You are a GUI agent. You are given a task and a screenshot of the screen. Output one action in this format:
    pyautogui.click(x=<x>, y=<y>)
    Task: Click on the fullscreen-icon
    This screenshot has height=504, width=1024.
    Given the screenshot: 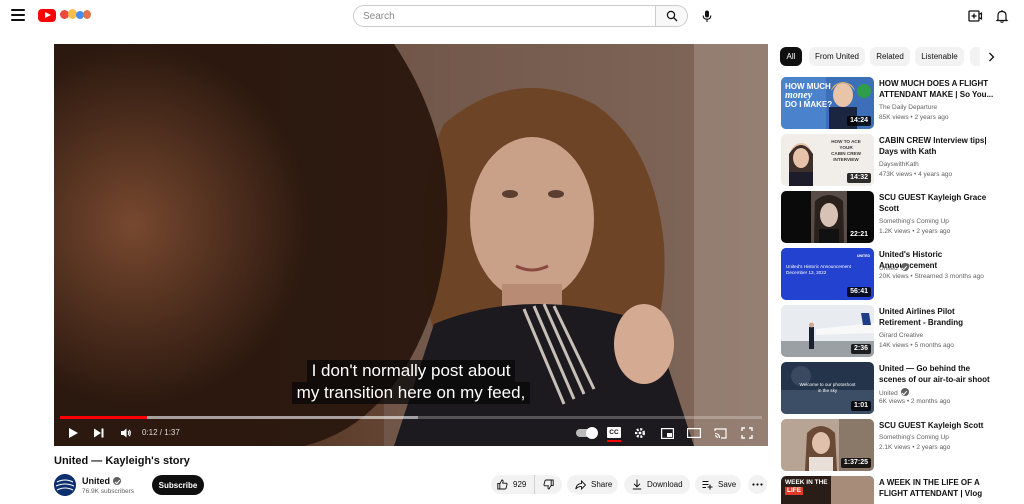 What is the action you would take?
    pyautogui.click(x=747, y=433)
    